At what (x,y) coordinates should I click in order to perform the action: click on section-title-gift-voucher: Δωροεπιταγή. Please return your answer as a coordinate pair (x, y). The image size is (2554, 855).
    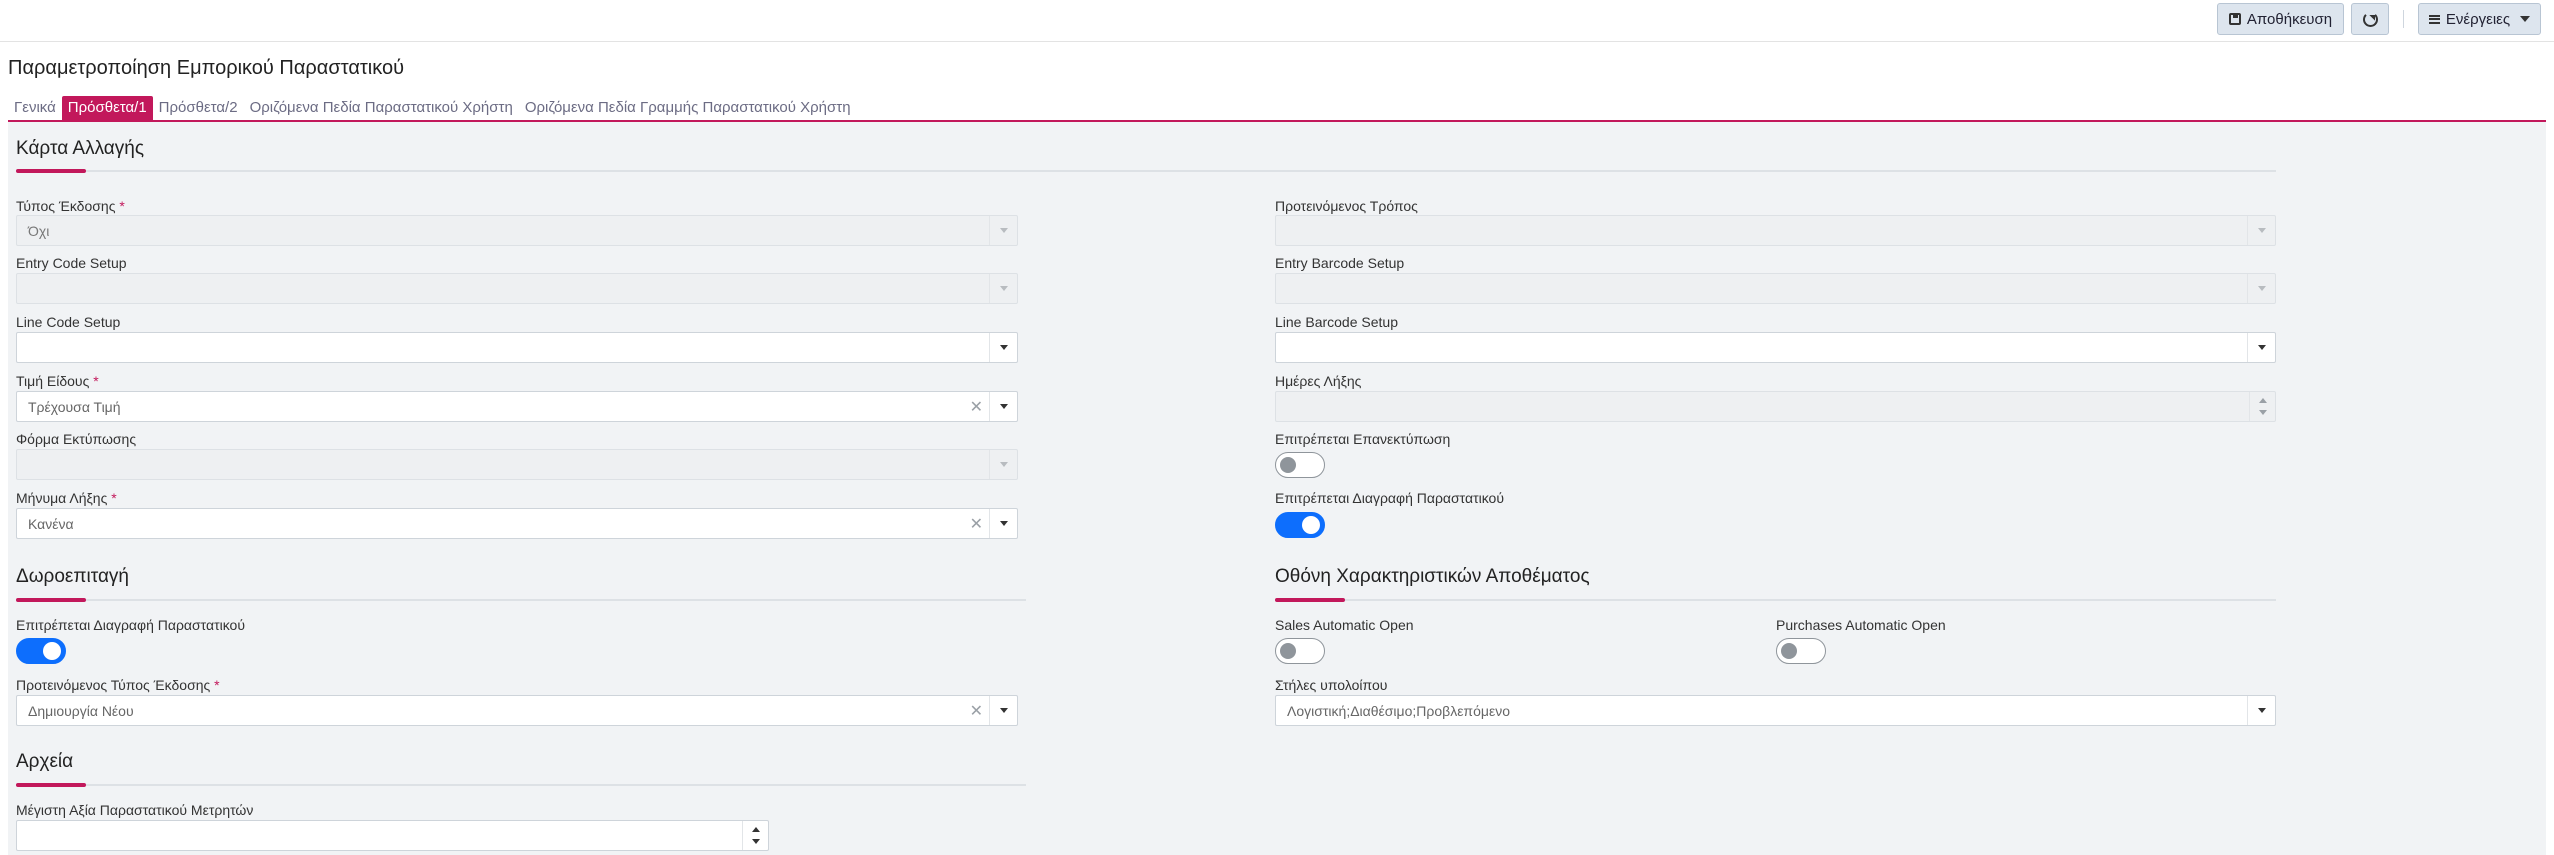
    Looking at the image, I should click on (72, 576).